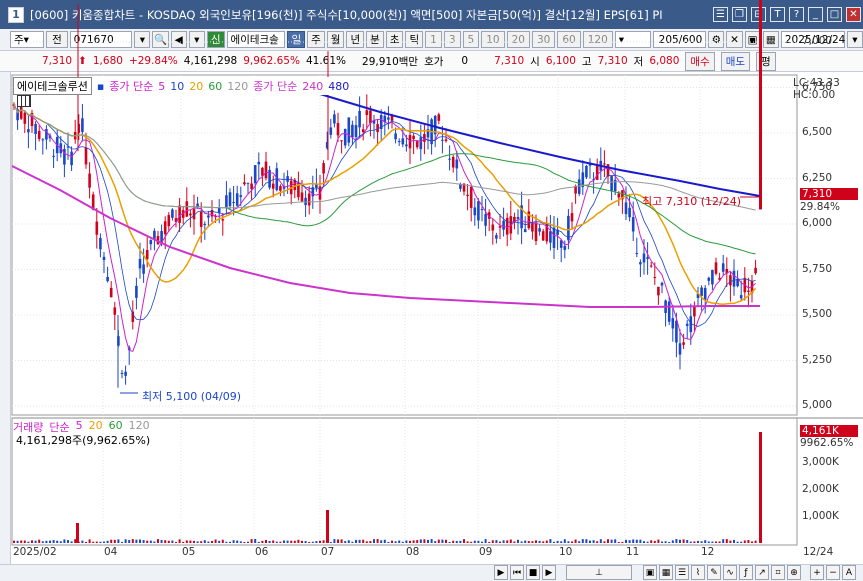 The width and height of the screenshot is (863, 581). What do you see at coordinates (778, 572) in the screenshot?
I see `measure-icon: ⌗` at bounding box center [778, 572].